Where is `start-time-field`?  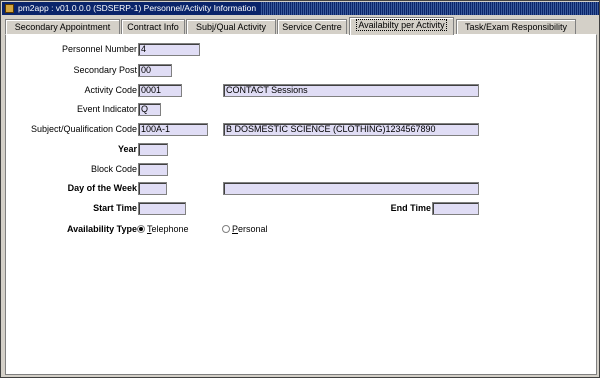
start-time-field is located at coordinates (162, 208).